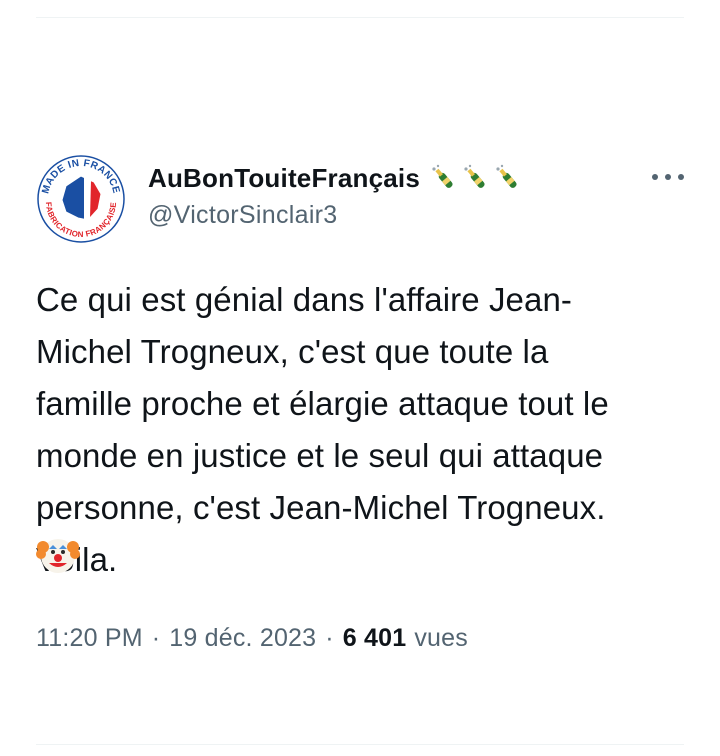 Image resolution: width=720 pixels, height=756 pixels. Describe the element at coordinates (375, 638) in the screenshot. I see `views-count: 6 401` at that location.